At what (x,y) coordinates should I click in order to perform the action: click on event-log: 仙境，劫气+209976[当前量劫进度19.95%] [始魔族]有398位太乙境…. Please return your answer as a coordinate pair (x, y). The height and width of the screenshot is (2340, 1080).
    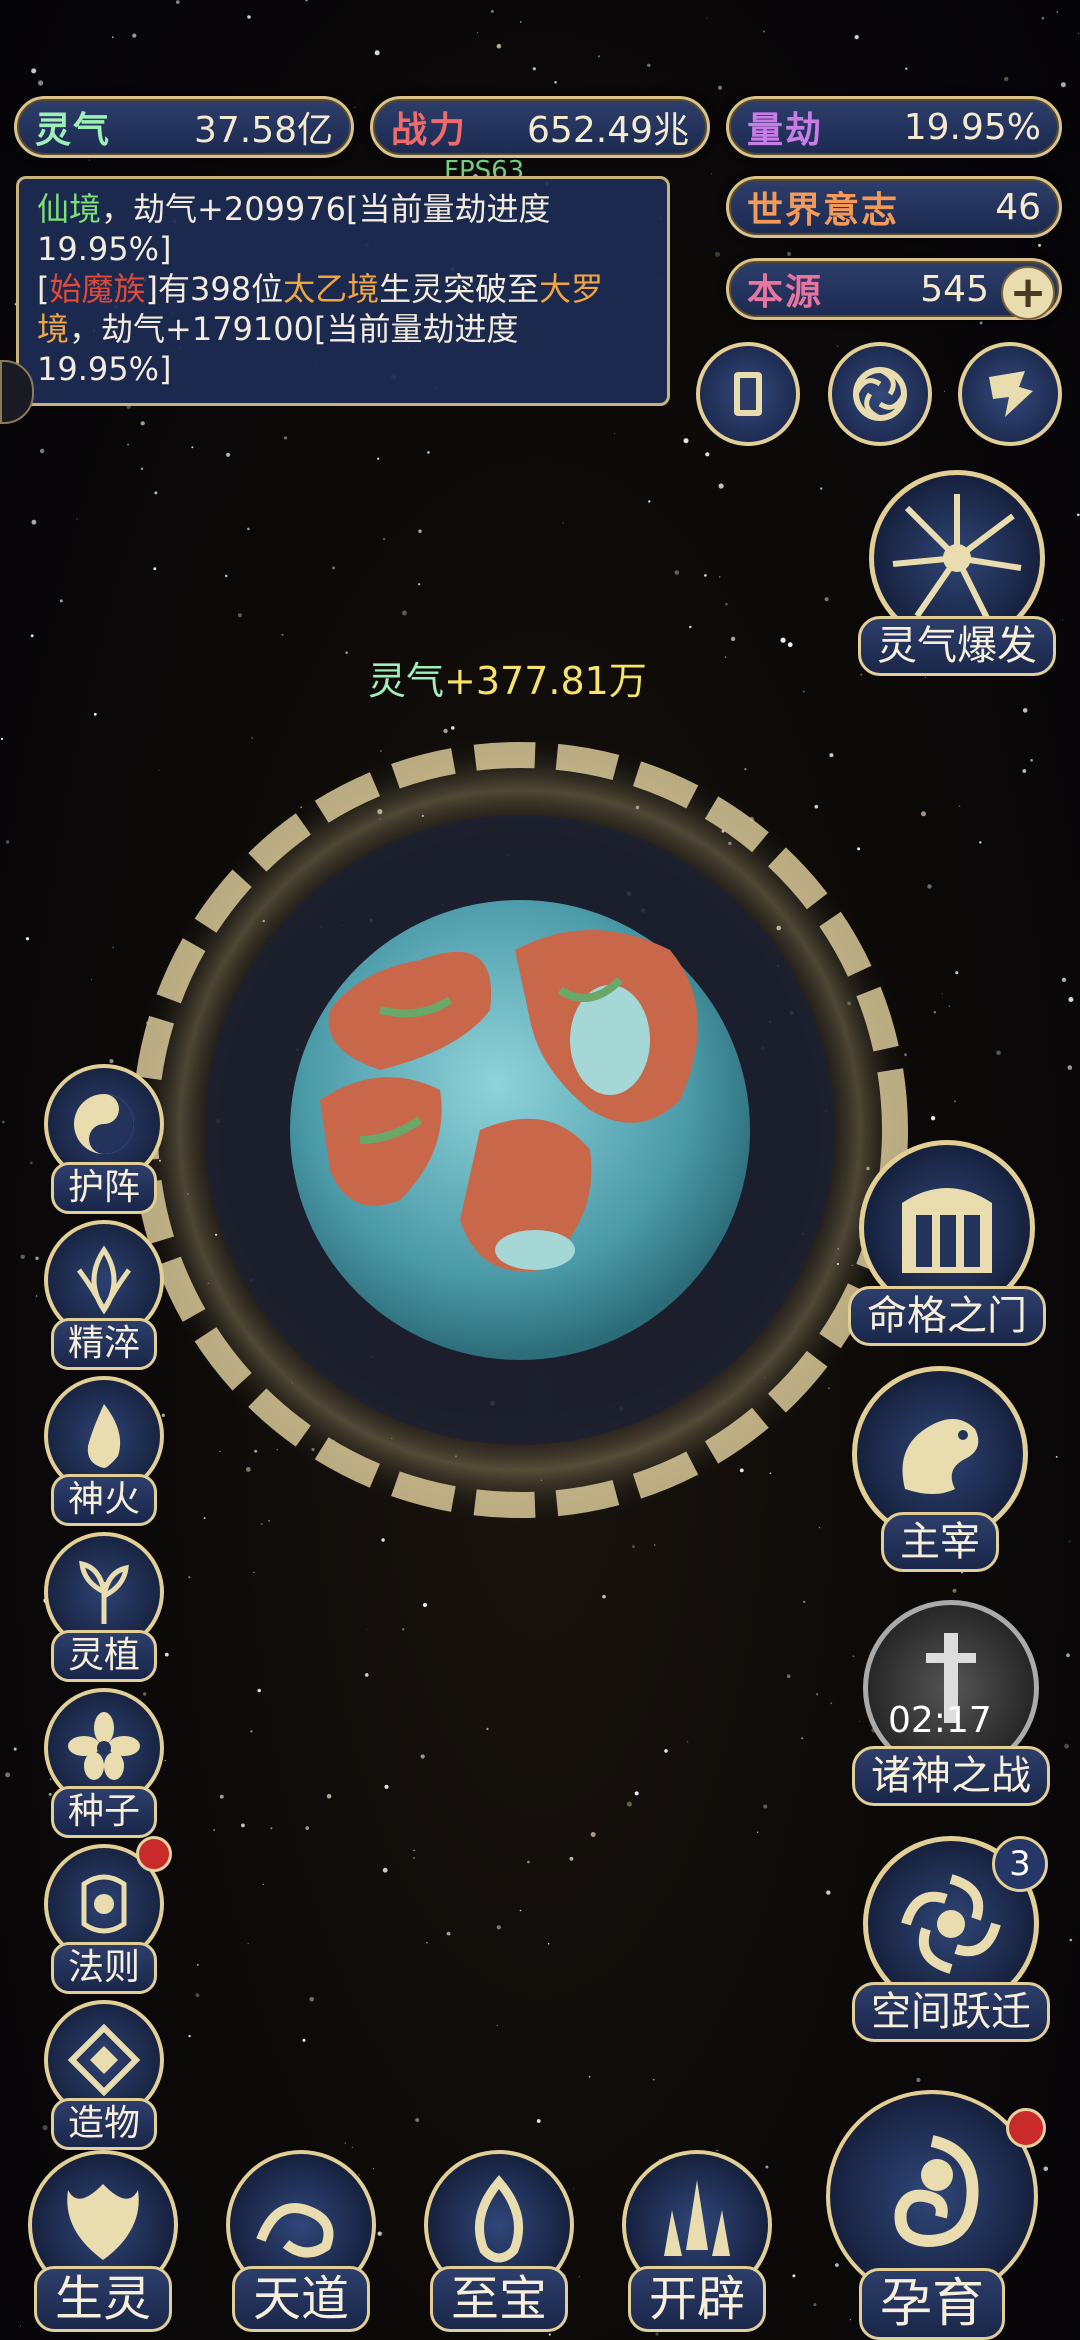
    Looking at the image, I should click on (343, 291).